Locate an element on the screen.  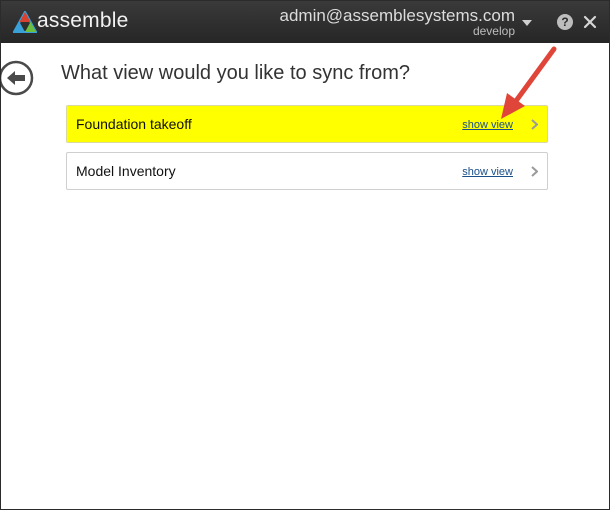
view-item-label: Foundation takeoff is located at coordinates (134, 124).